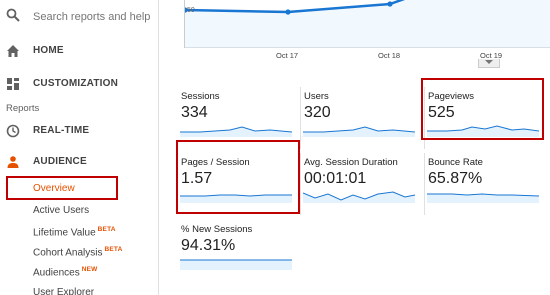 Image resolution: width=550 pixels, height=295 pixels. I want to click on nav-realtime: REAL-TIME, so click(79, 131).